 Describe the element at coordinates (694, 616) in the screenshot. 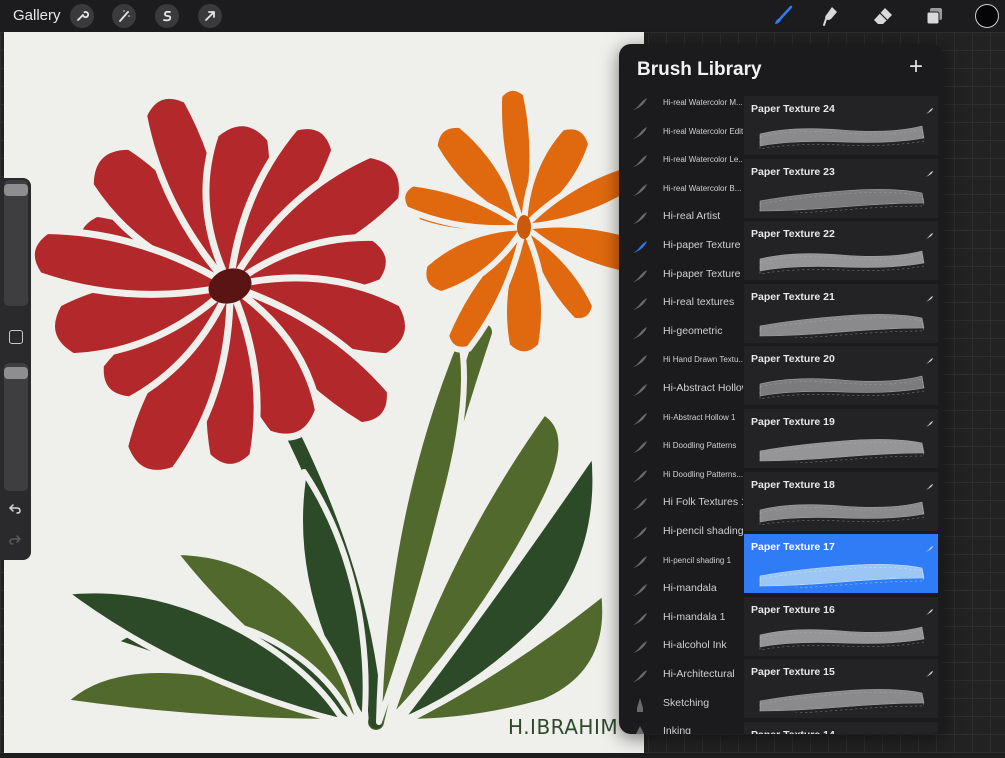

I see `brush-set-label: Hi-mandala 1` at that location.